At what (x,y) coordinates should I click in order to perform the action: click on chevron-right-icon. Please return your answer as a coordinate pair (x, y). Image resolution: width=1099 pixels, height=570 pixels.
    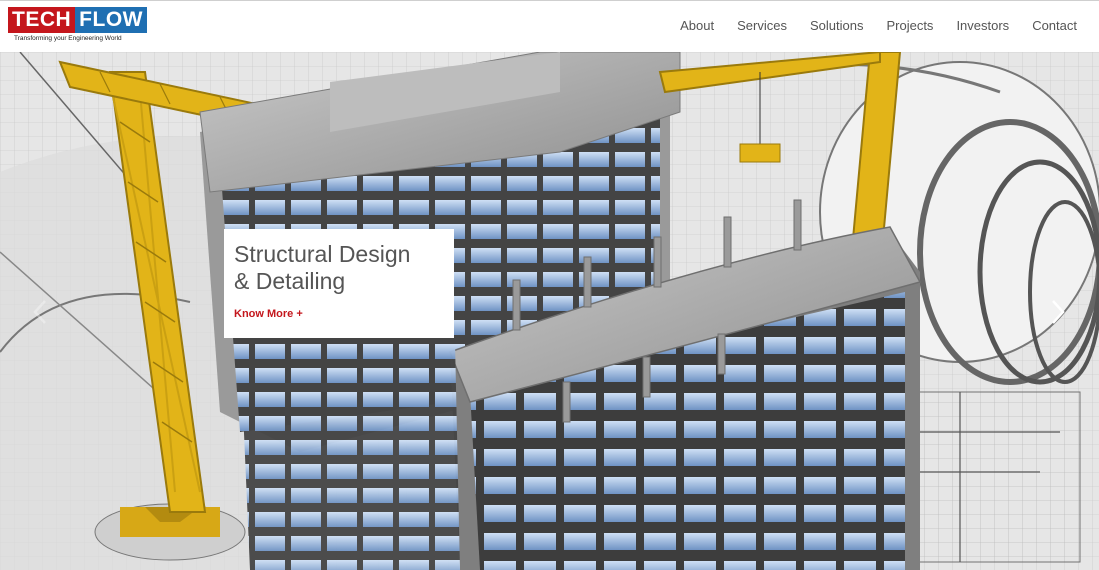
    Looking at the image, I should click on (1058, 312).